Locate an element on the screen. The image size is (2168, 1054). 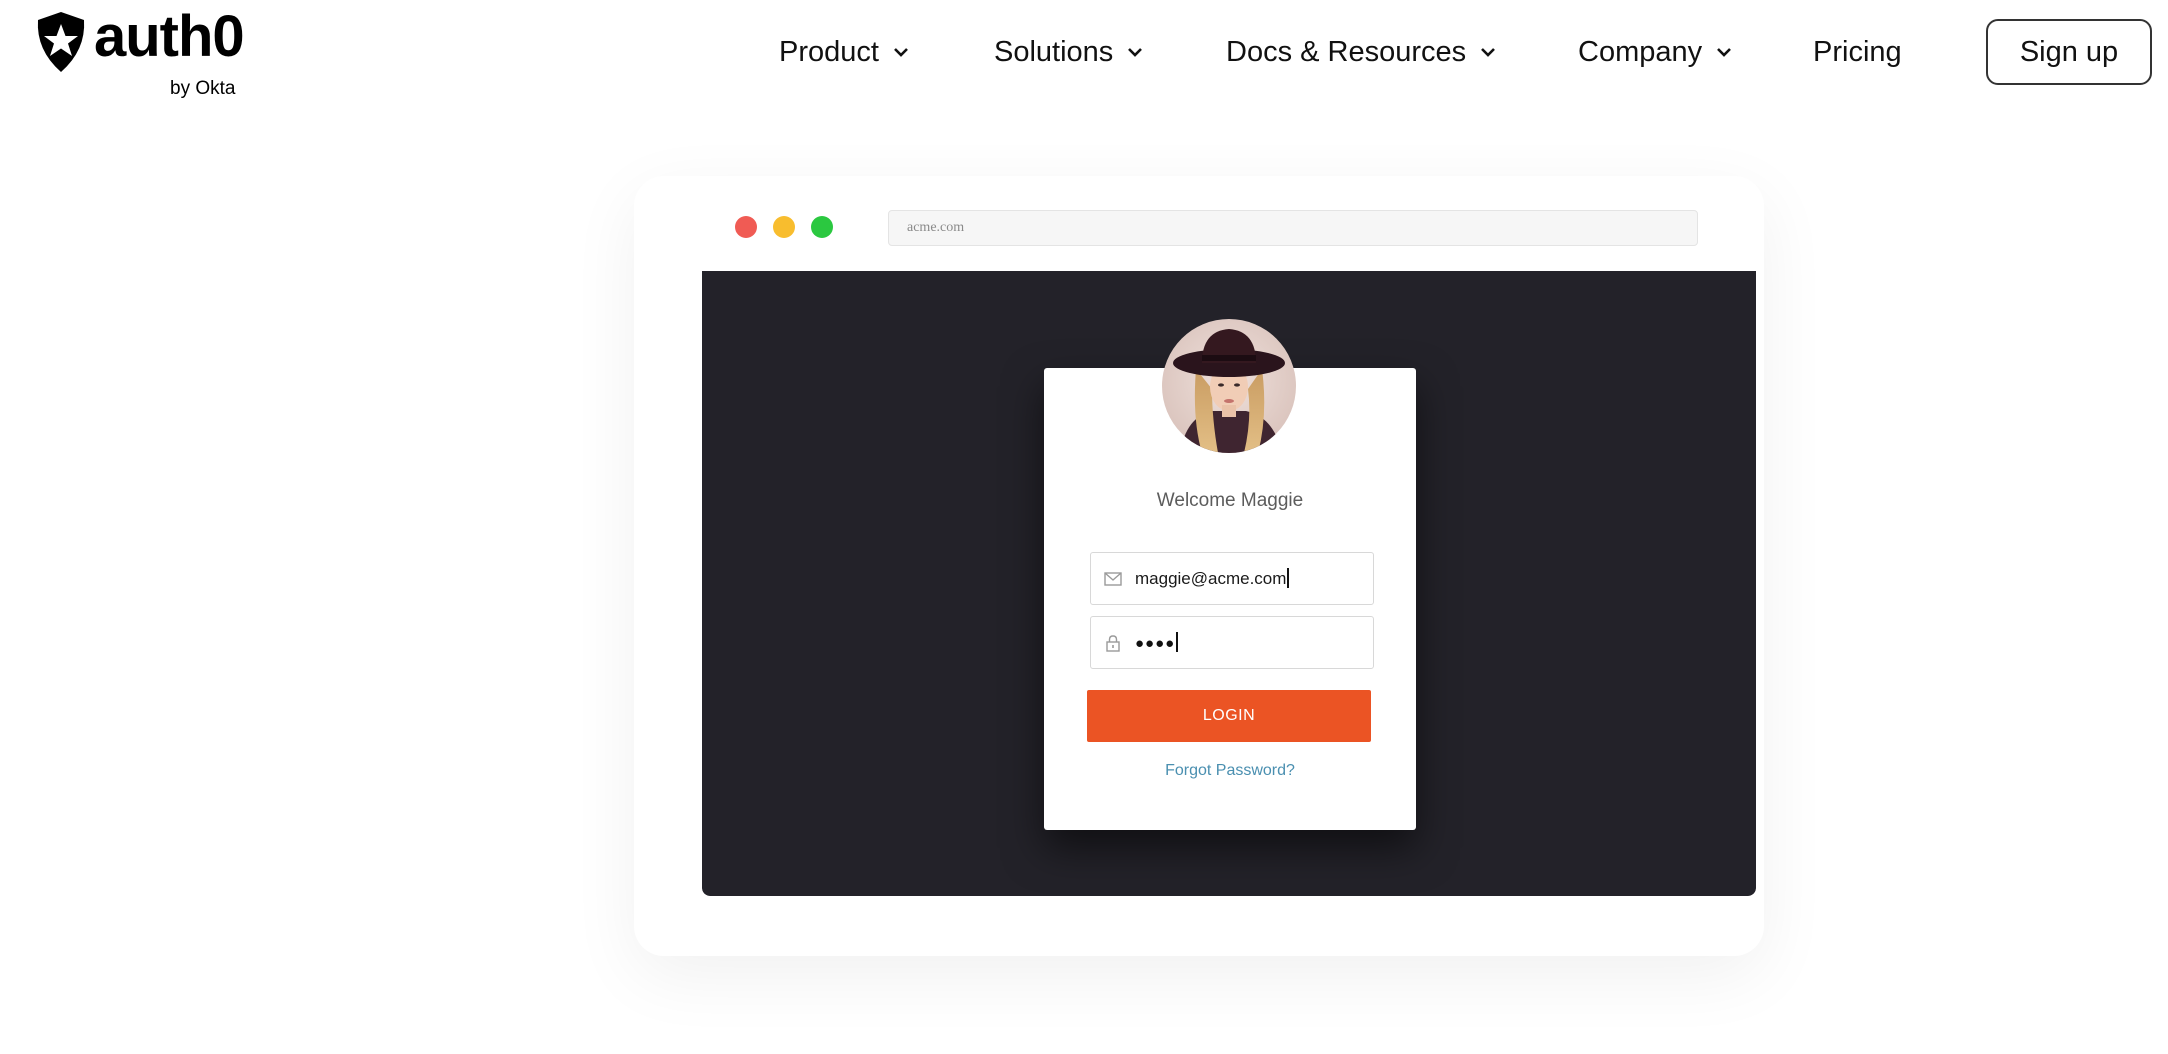
email-field: maggie@acme.com is located at coordinates (1232, 578).